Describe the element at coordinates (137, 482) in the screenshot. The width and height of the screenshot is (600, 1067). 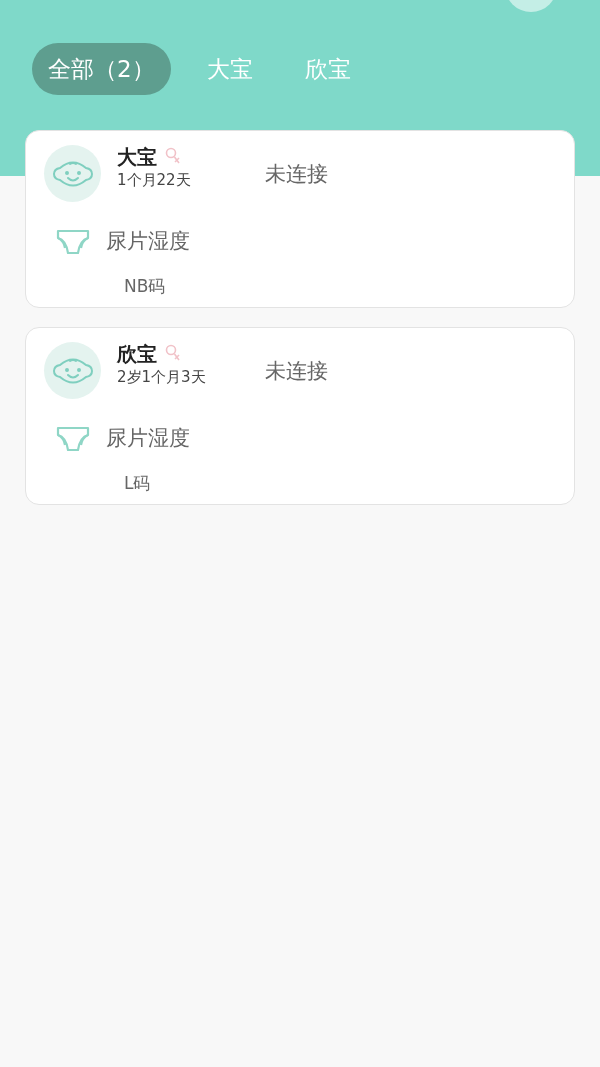
I see `diaper-size: L码` at that location.